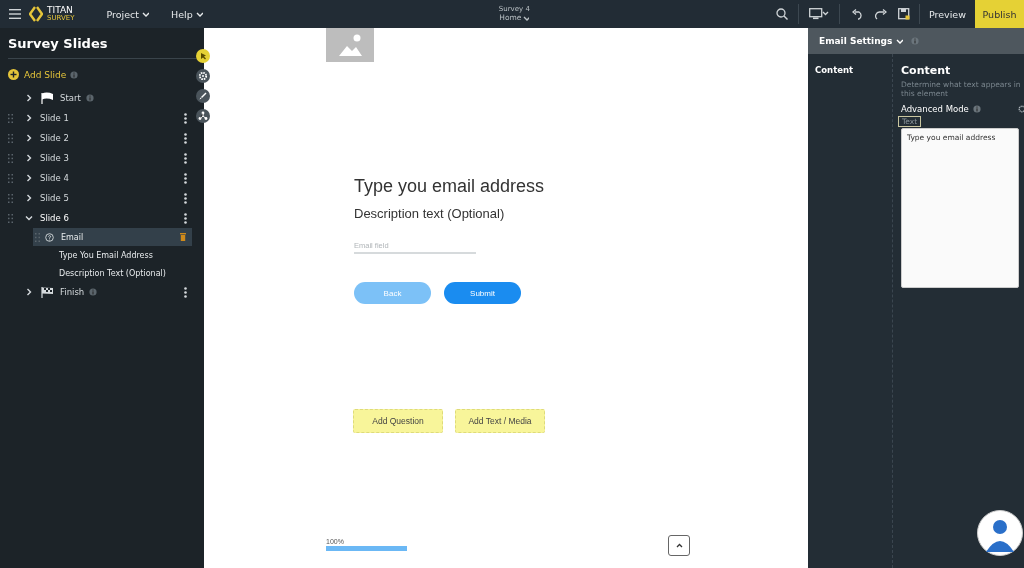 Image resolution: width=1024 pixels, height=568 pixels. Describe the element at coordinates (70, 98) in the screenshot. I see `slide-item: Start` at that location.